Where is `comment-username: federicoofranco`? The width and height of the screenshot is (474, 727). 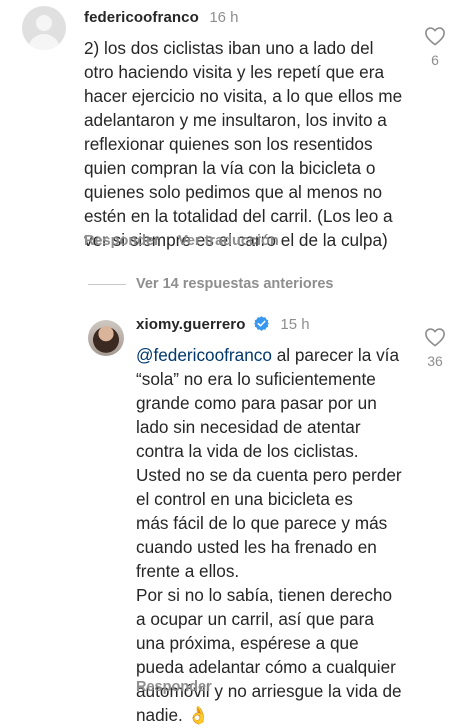 comment-username: federicoofranco is located at coordinates (141, 17).